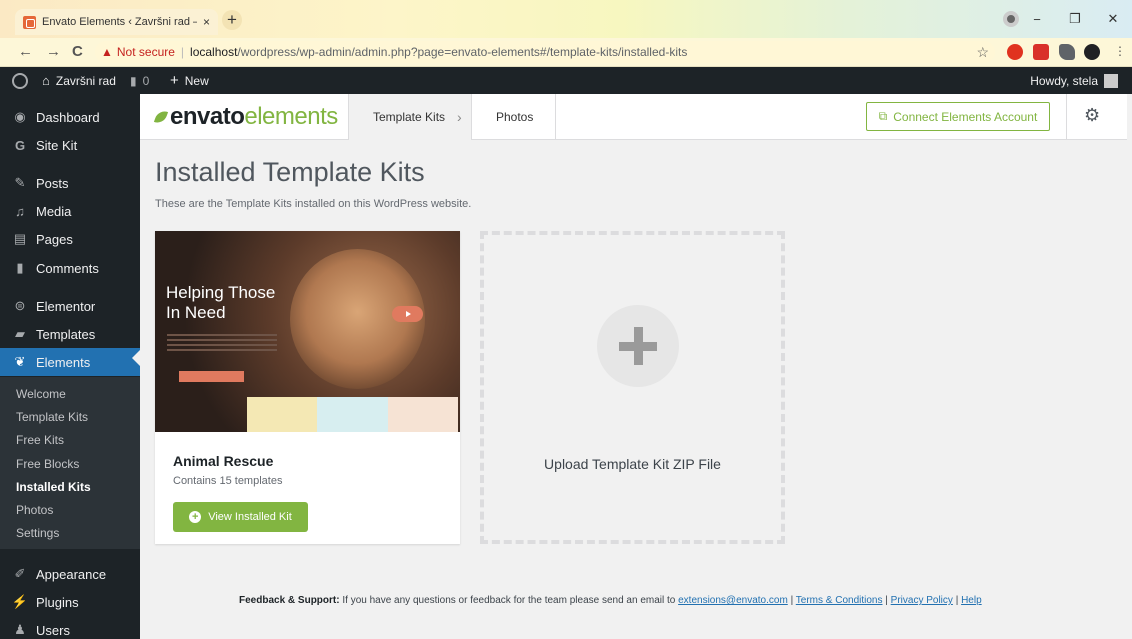 The height and width of the screenshot is (639, 1132). Describe the element at coordinates (70, 574) in the screenshot. I see `sidebar-item-appearance: ✐ Appearance` at that location.